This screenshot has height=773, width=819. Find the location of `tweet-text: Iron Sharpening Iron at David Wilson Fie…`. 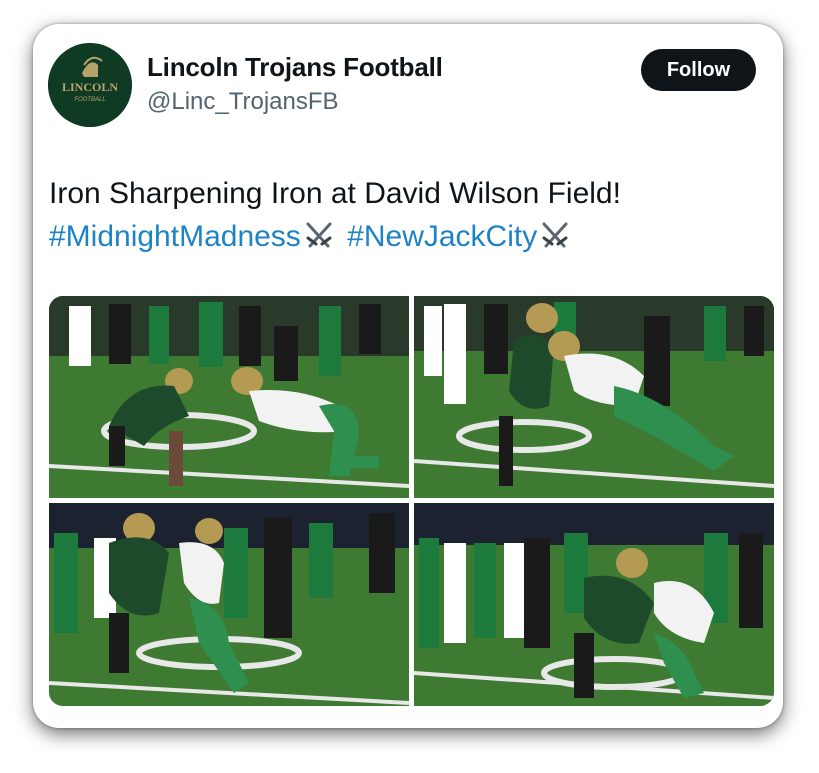

tweet-text: Iron Sharpening Iron at David Wilson Fie… is located at coordinates (404, 217).